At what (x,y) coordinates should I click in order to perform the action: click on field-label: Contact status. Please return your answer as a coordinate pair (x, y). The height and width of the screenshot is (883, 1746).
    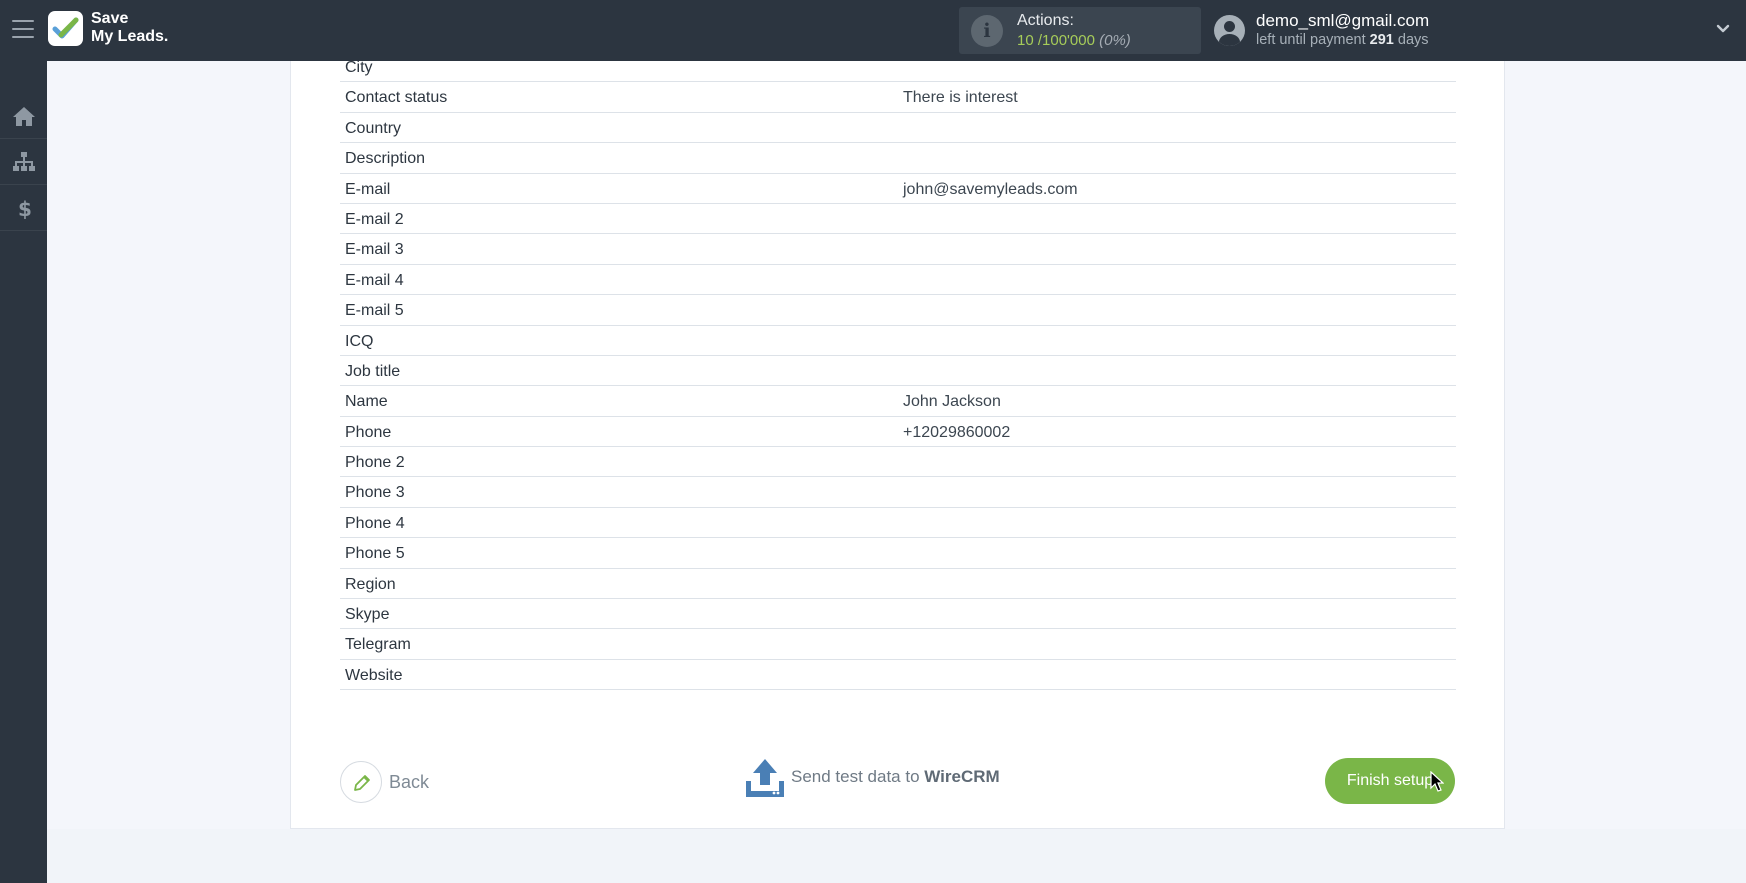
    Looking at the image, I should click on (396, 98).